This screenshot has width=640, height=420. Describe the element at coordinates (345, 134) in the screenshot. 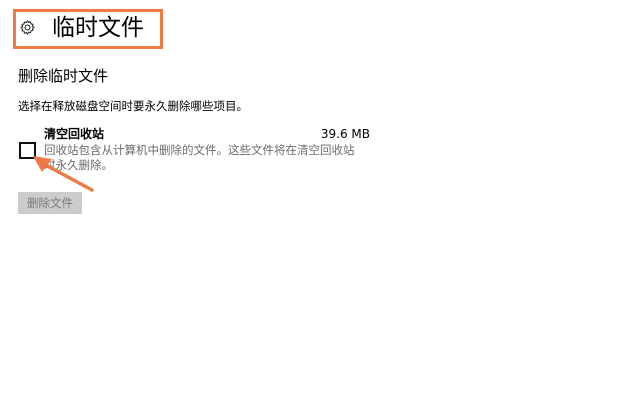

I see `recycle-bin-size: 39.6 MB` at that location.